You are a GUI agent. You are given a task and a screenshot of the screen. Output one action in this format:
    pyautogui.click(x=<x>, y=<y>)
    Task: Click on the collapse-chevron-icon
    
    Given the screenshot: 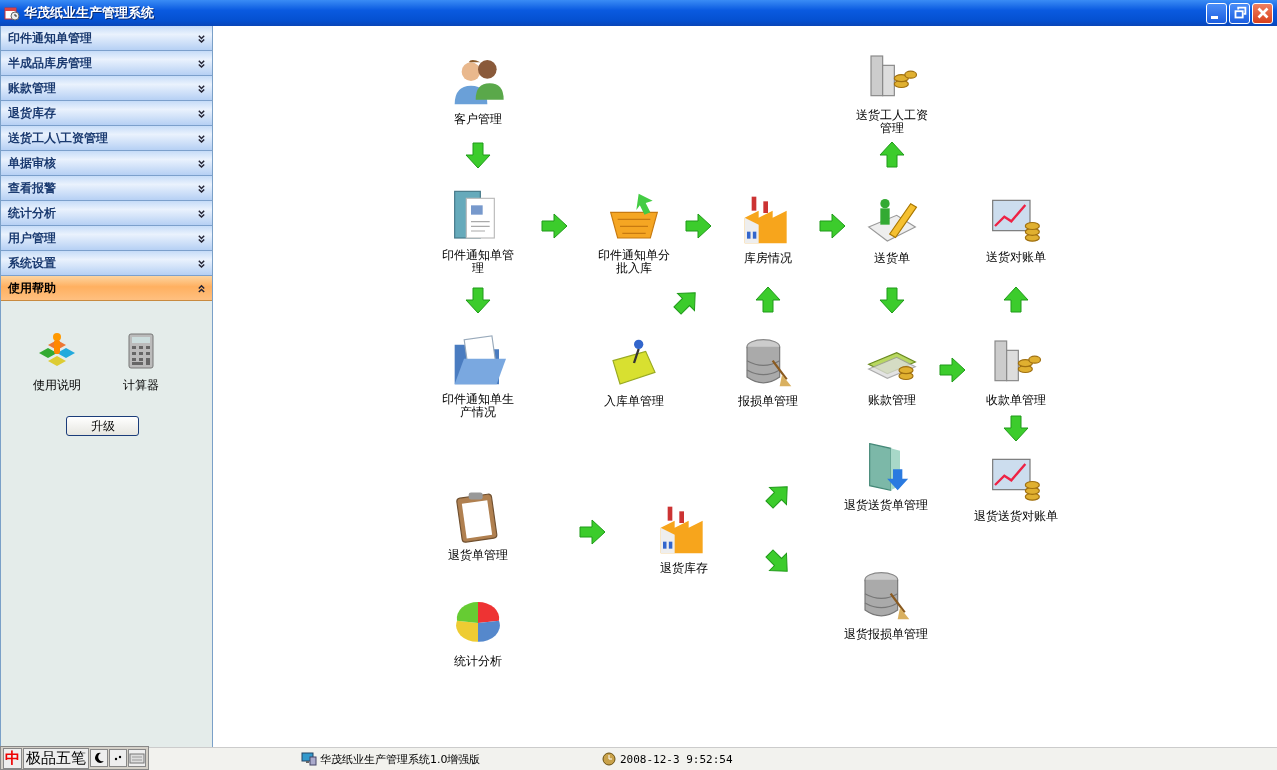 What is the action you would take?
    pyautogui.click(x=201, y=288)
    